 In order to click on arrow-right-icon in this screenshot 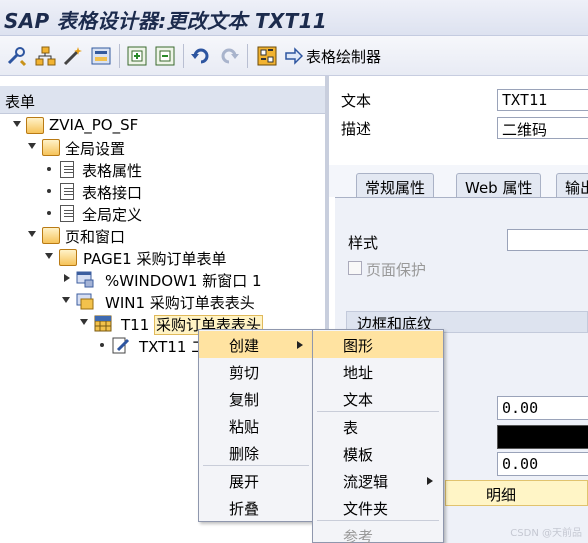, I will do `click(294, 56)`.